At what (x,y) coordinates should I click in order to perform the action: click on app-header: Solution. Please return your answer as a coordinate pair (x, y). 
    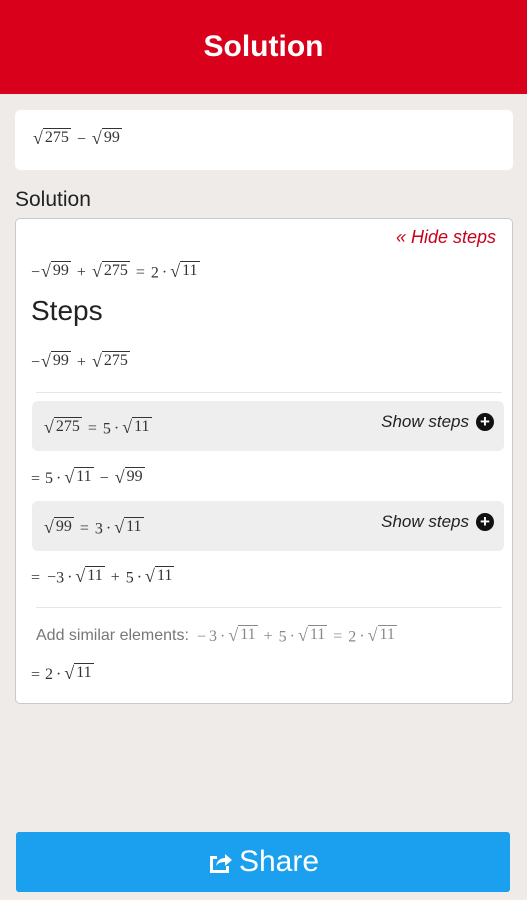
    Looking at the image, I should click on (263, 47).